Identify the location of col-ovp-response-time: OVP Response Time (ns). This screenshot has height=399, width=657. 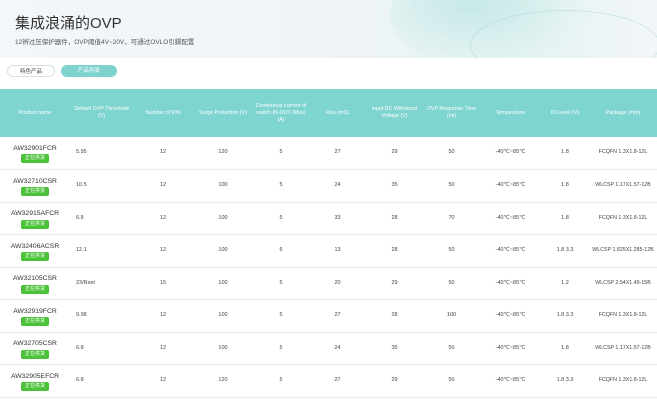
(451, 113).